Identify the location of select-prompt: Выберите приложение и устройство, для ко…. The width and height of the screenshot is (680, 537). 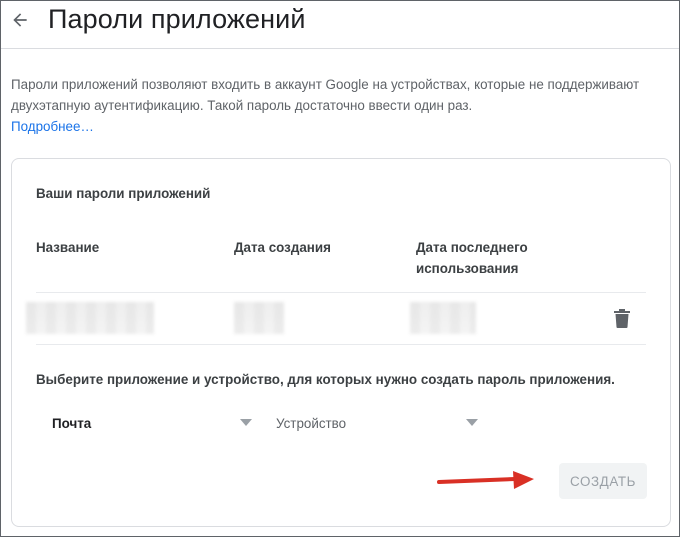
(325, 379).